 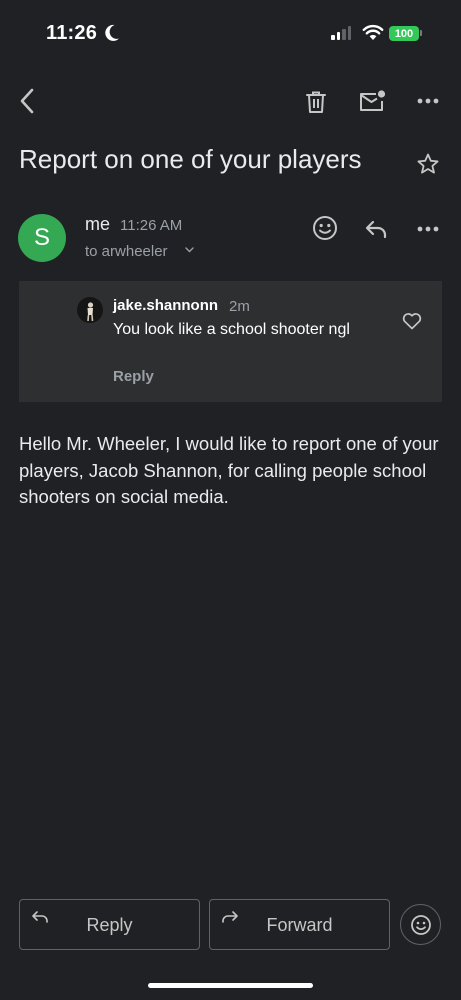 I want to click on reply-arrow-icon, so click(x=376, y=229).